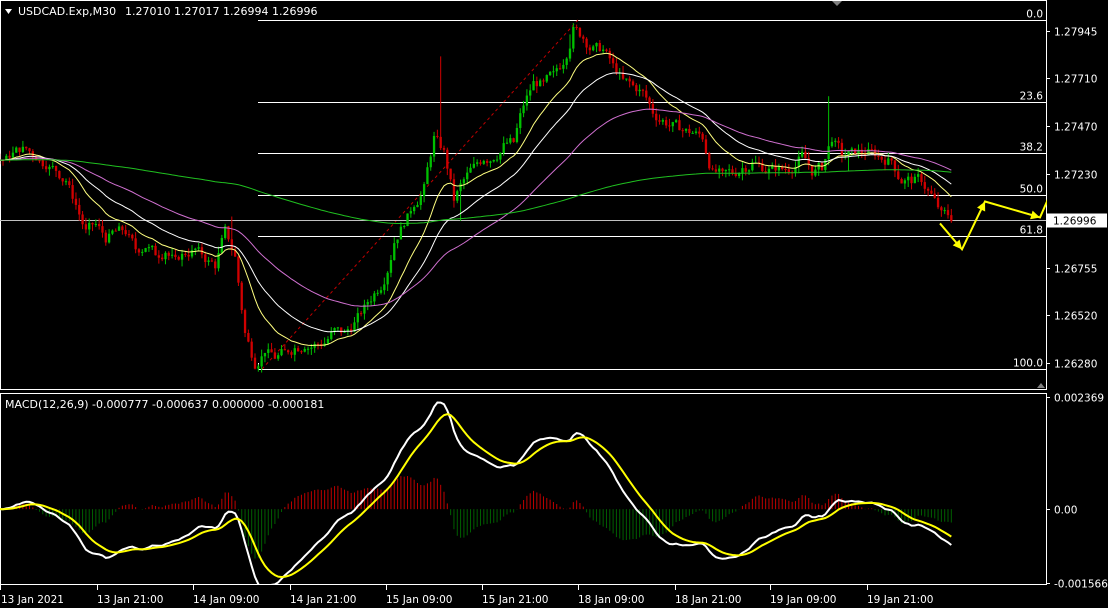 Image resolution: width=1108 pixels, height=608 pixels. Describe the element at coordinates (8, 11) in the screenshot. I see `symbol-dropdown-icon` at that location.